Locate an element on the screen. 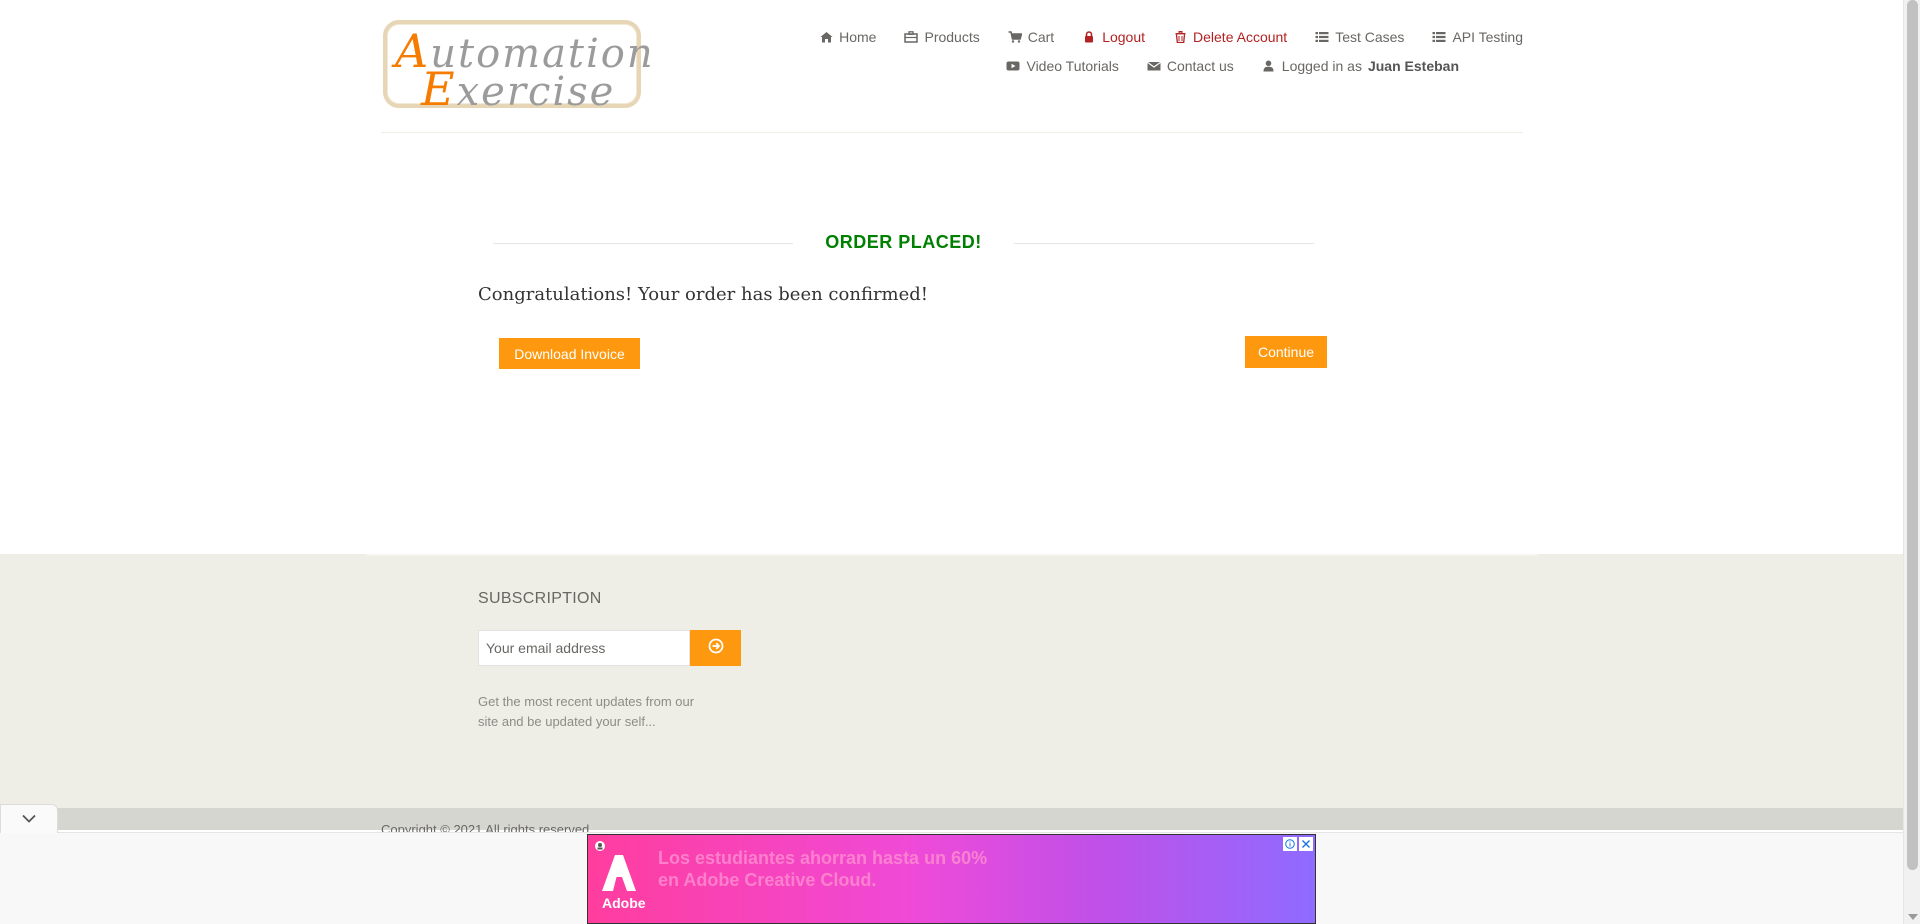  chevron-down-icon is located at coordinates (29, 819).